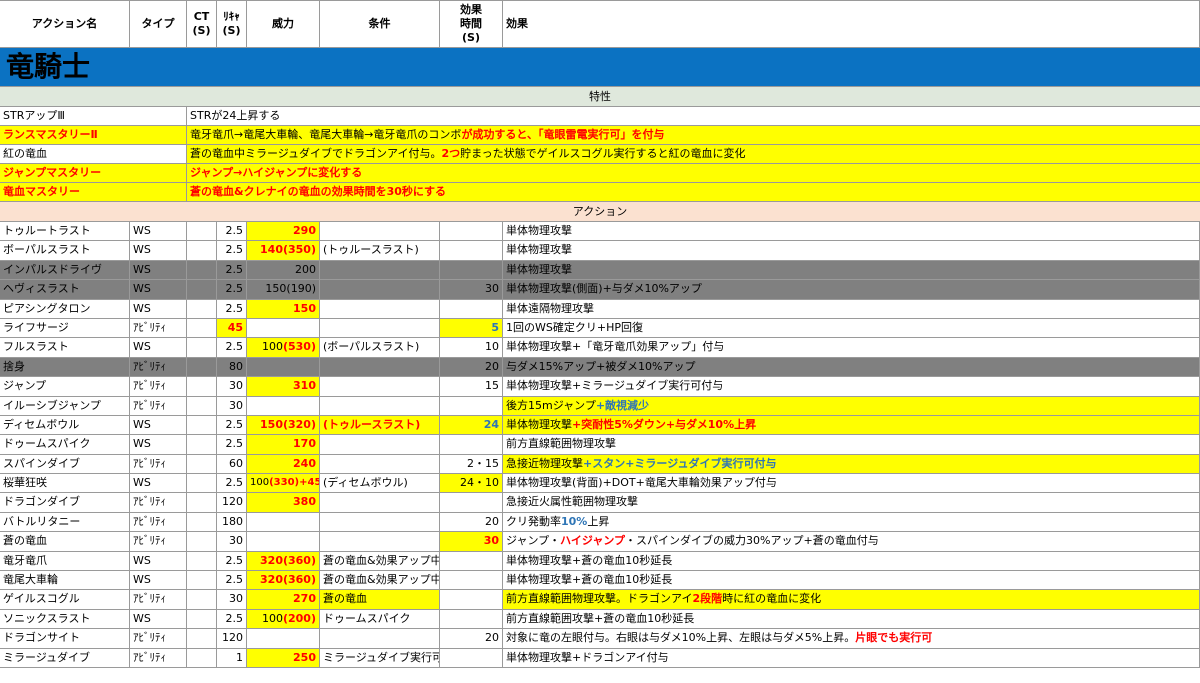  What do you see at coordinates (283, 231) in the screenshot?
I see `action-potency: 290` at bounding box center [283, 231].